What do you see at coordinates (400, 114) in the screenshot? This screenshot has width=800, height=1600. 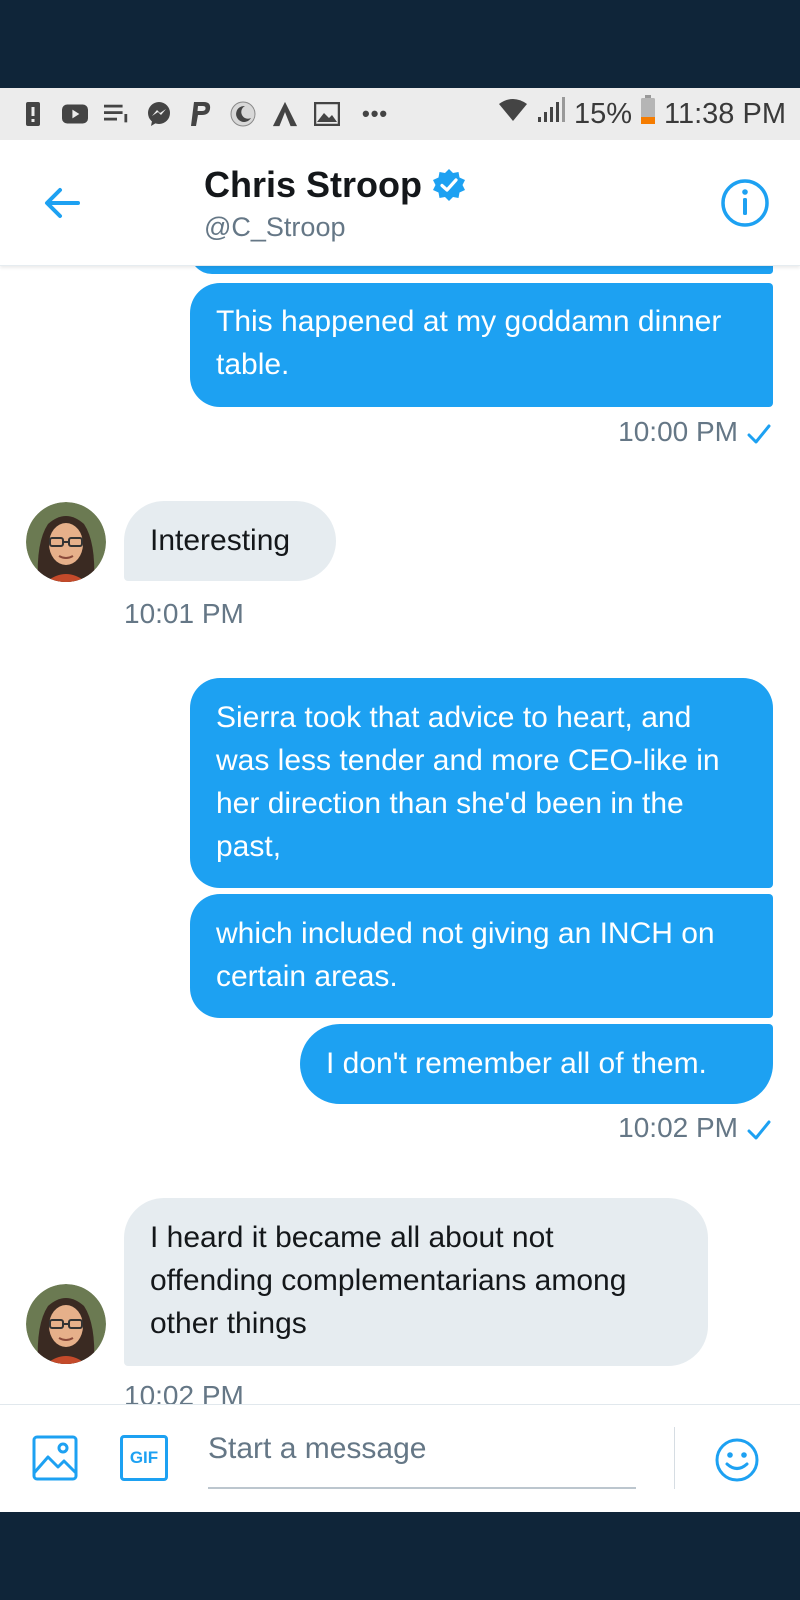 I see `status-bar: ••• 15% 11:38 PM` at bounding box center [400, 114].